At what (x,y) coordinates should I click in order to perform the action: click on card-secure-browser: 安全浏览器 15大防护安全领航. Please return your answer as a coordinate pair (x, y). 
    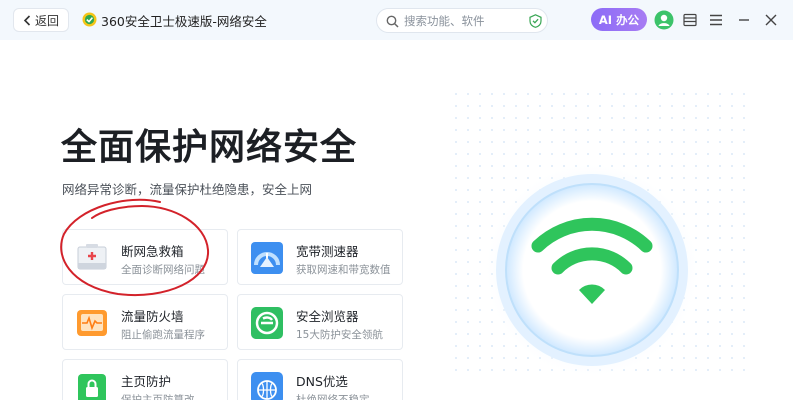
    Looking at the image, I should click on (320, 322).